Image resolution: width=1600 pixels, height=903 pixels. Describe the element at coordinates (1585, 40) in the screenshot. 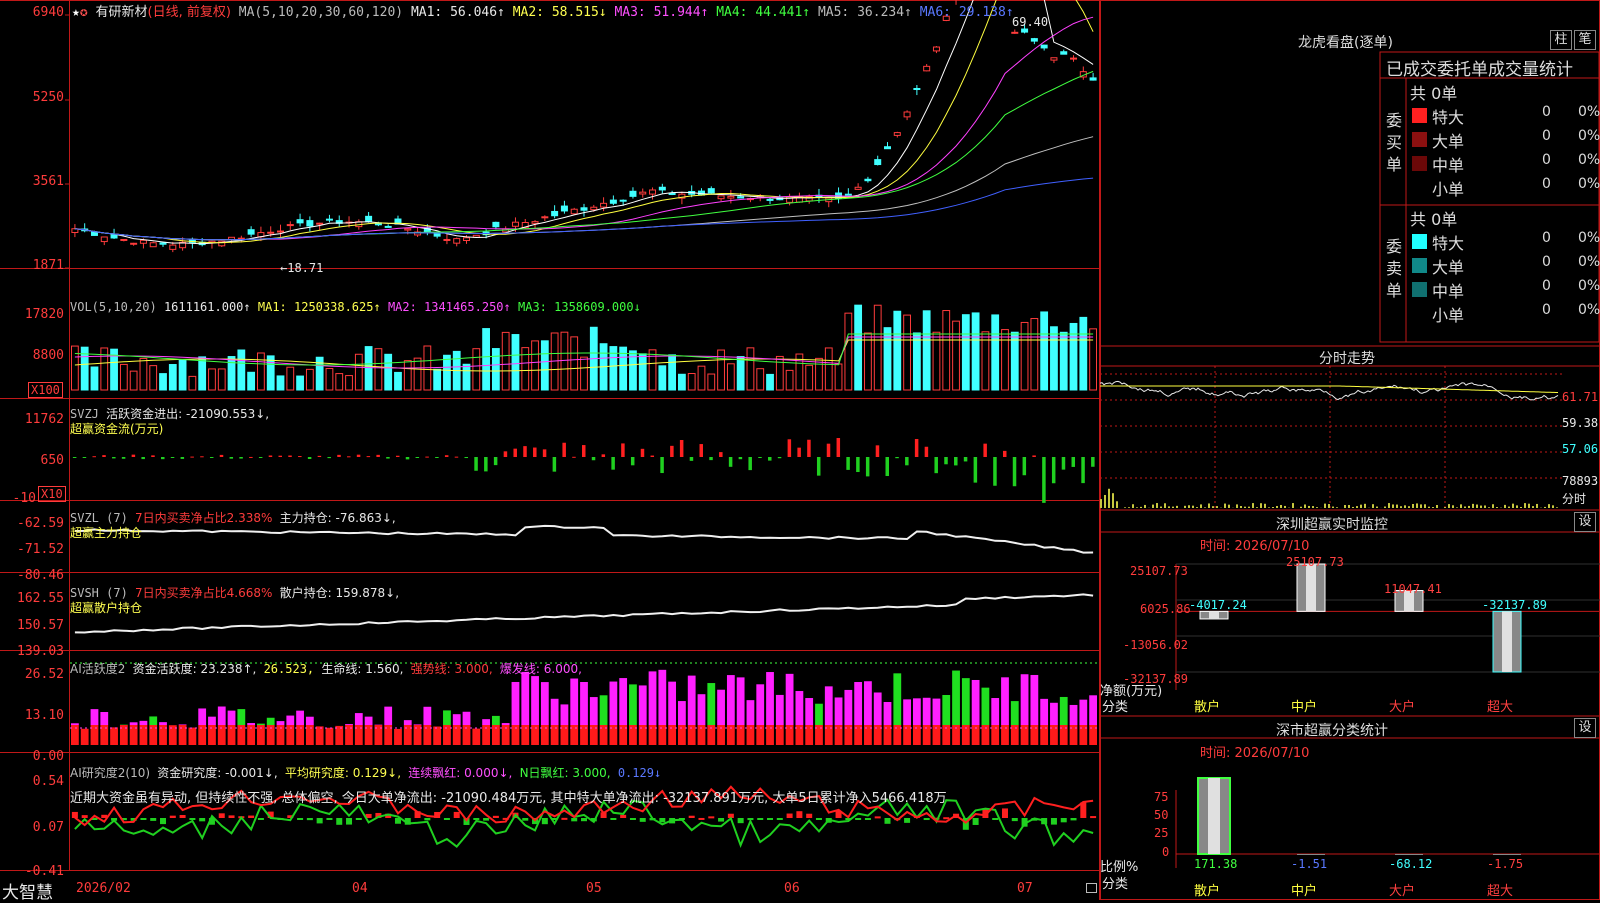

I see `tick-mode-button: 笔` at that location.